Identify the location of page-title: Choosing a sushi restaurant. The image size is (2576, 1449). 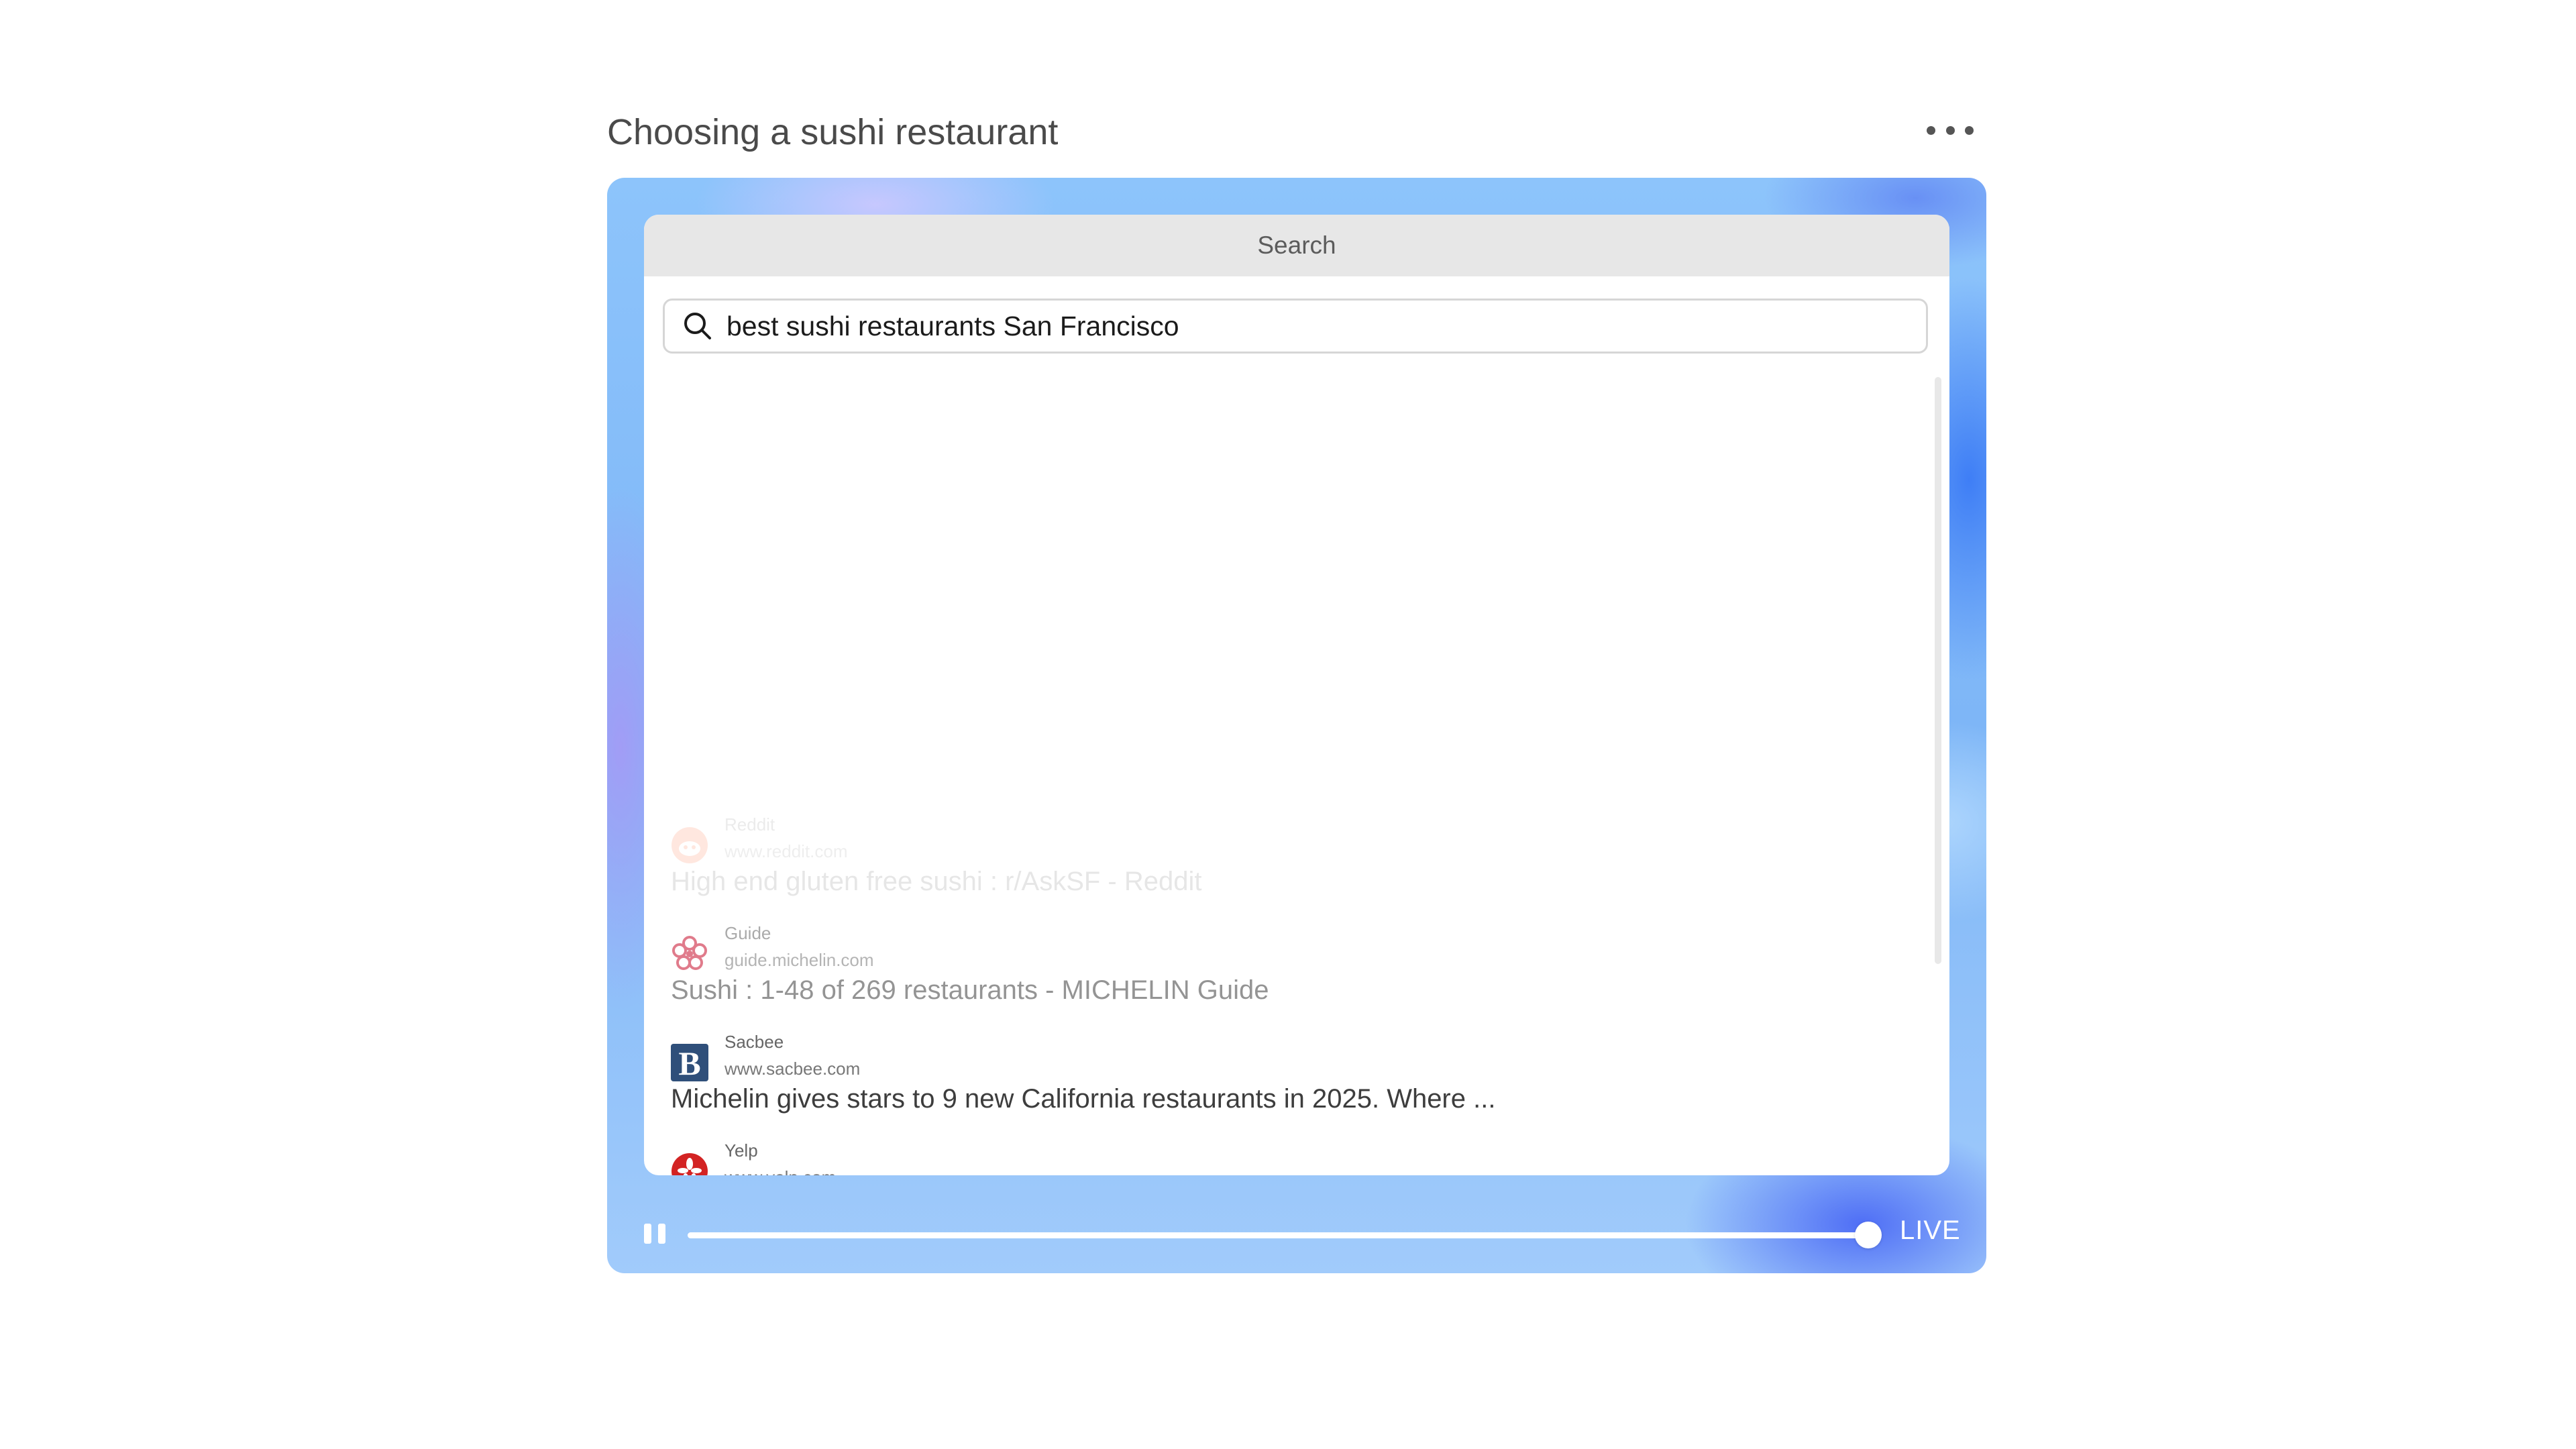
(833, 132).